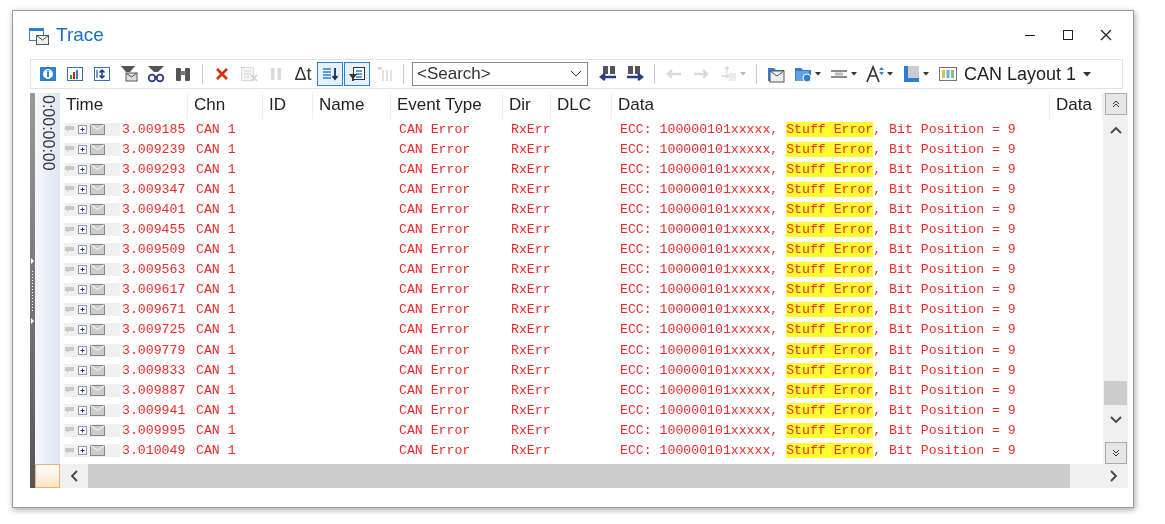 The image size is (1165, 524). Describe the element at coordinates (154, 451) in the screenshot. I see `time-cell: 3.010049` at that location.